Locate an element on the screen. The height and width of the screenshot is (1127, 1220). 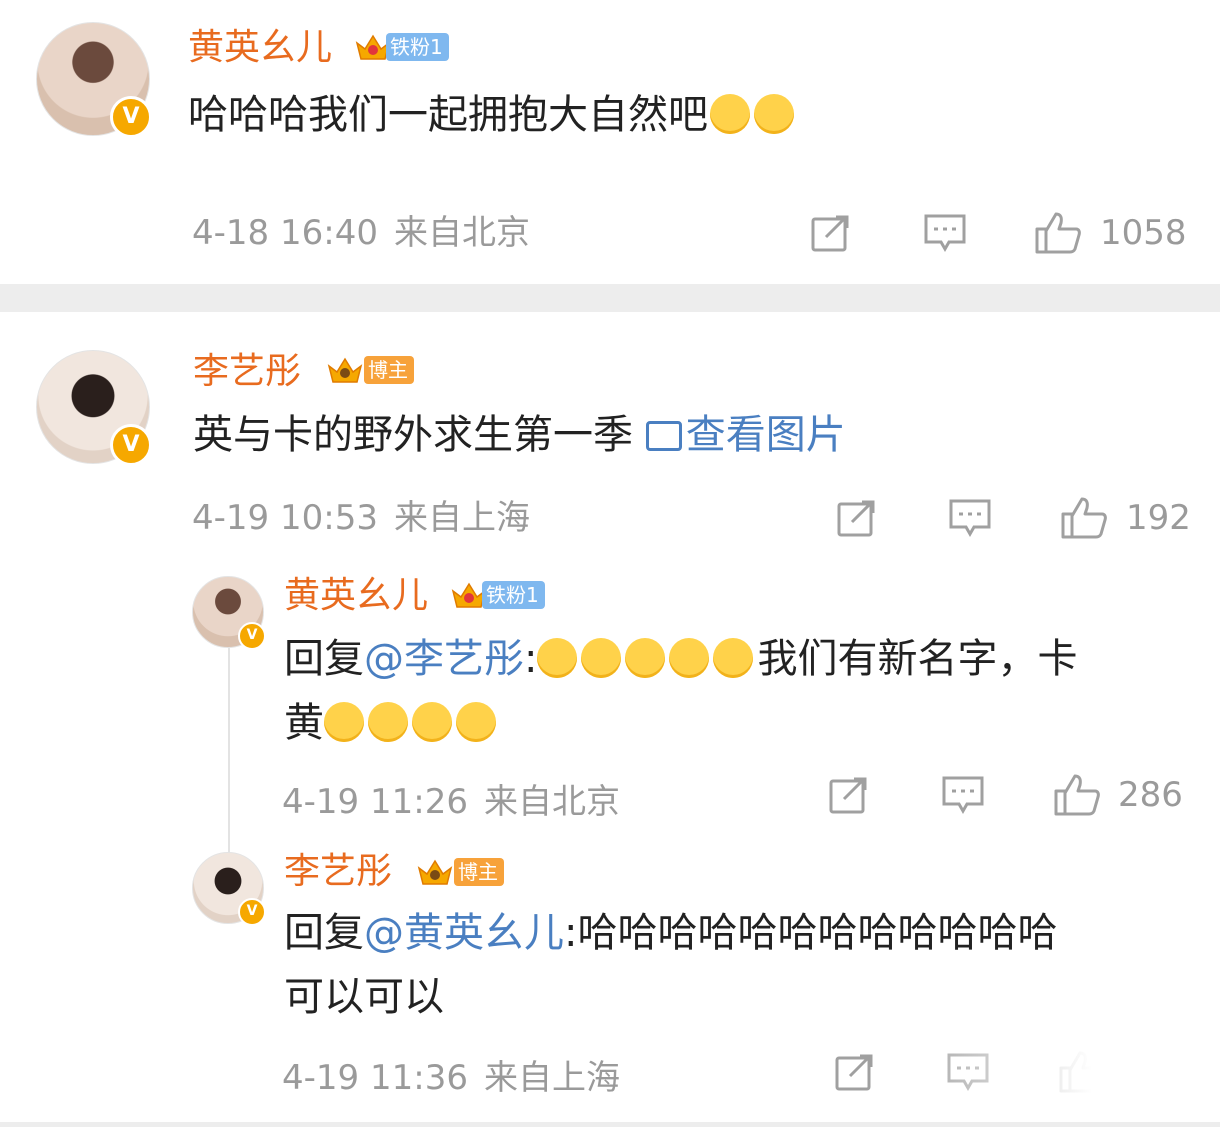
like-count: 286 is located at coordinates (1150, 795).